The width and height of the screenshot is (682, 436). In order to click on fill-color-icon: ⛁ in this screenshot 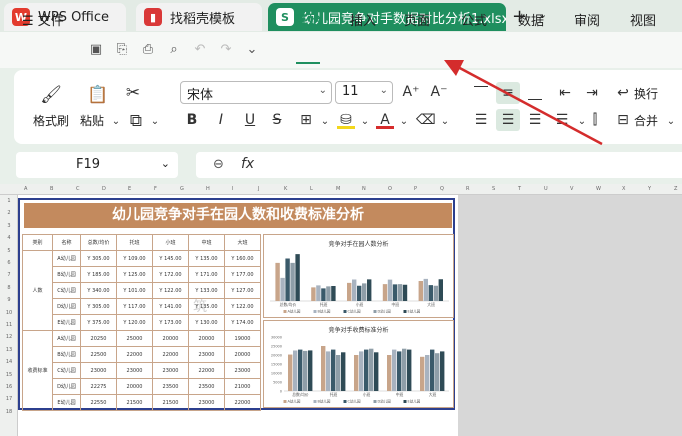, I will do `click(346, 120)`.